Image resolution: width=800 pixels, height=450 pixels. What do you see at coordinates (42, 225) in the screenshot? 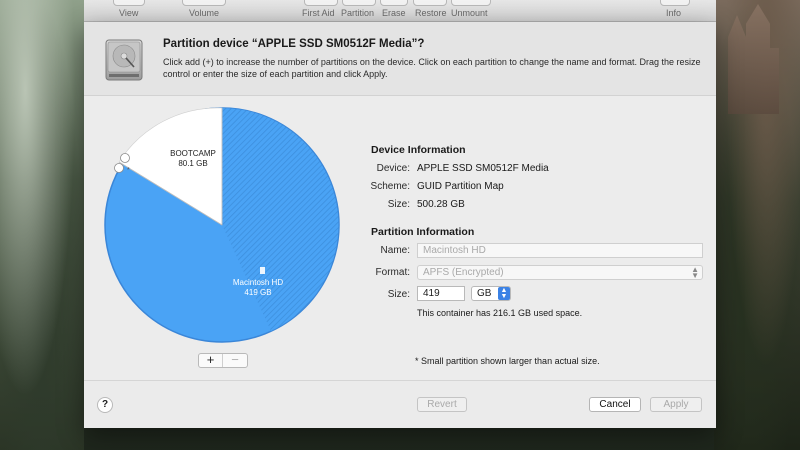
I see `desktop-background-left` at bounding box center [42, 225].